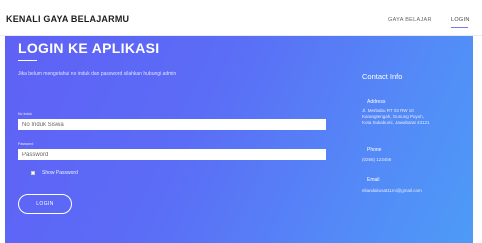  What do you see at coordinates (374, 150) in the screenshot?
I see `phone-label: Phone` at bounding box center [374, 150].